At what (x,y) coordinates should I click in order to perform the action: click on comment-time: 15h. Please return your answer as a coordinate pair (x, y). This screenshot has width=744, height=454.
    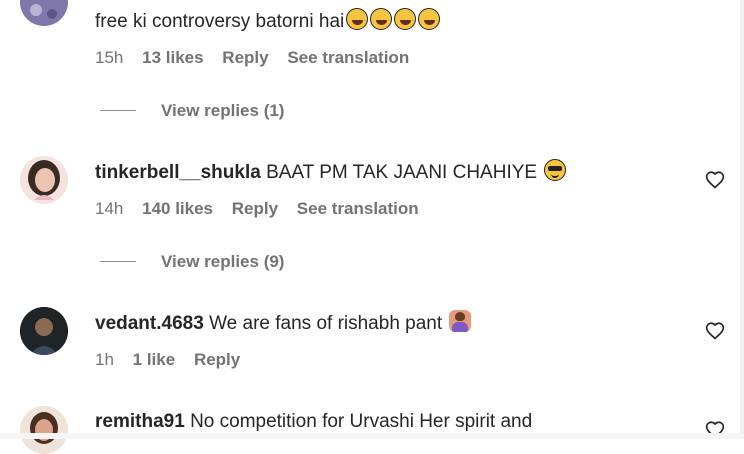
    Looking at the image, I should click on (109, 57).